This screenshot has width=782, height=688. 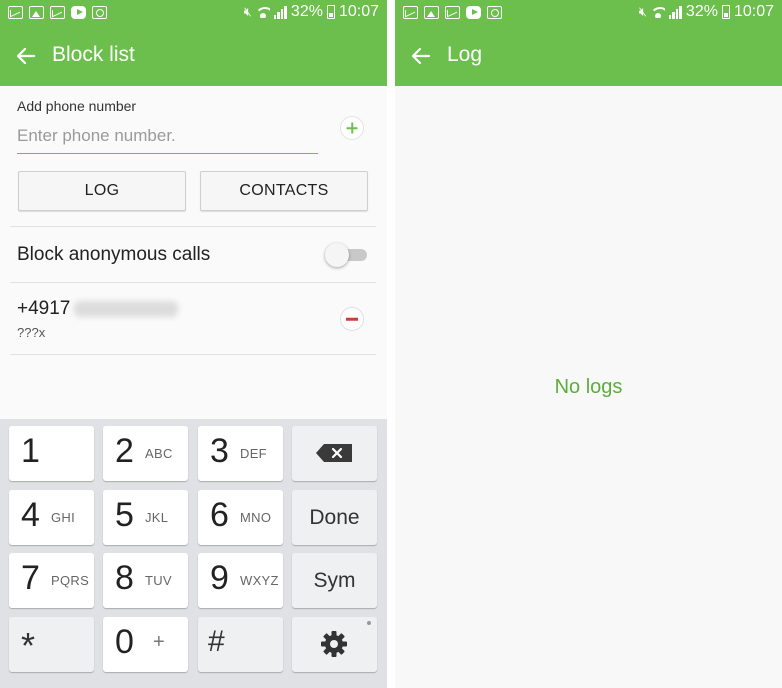 I want to click on screen-separator, so click(x=391, y=344).